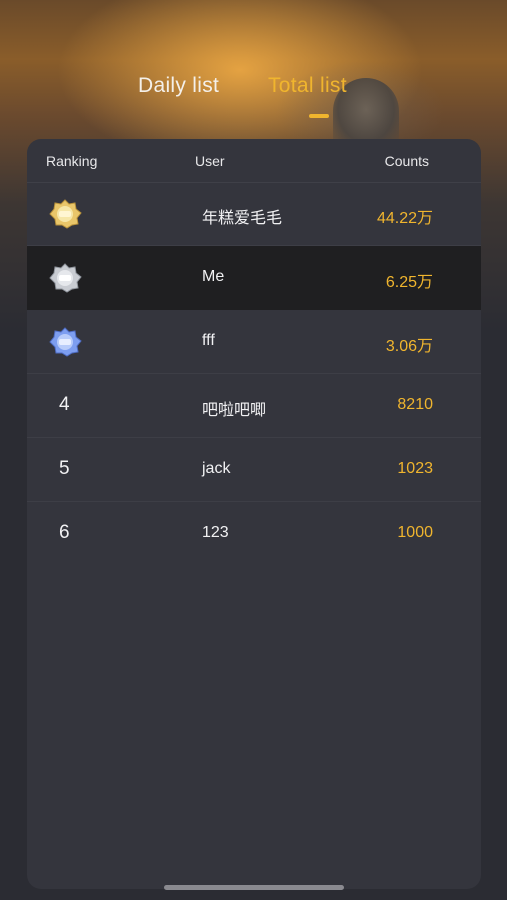 The width and height of the screenshot is (507, 900). Describe the element at coordinates (64, 404) in the screenshot. I see `rank-number: 4` at that location.